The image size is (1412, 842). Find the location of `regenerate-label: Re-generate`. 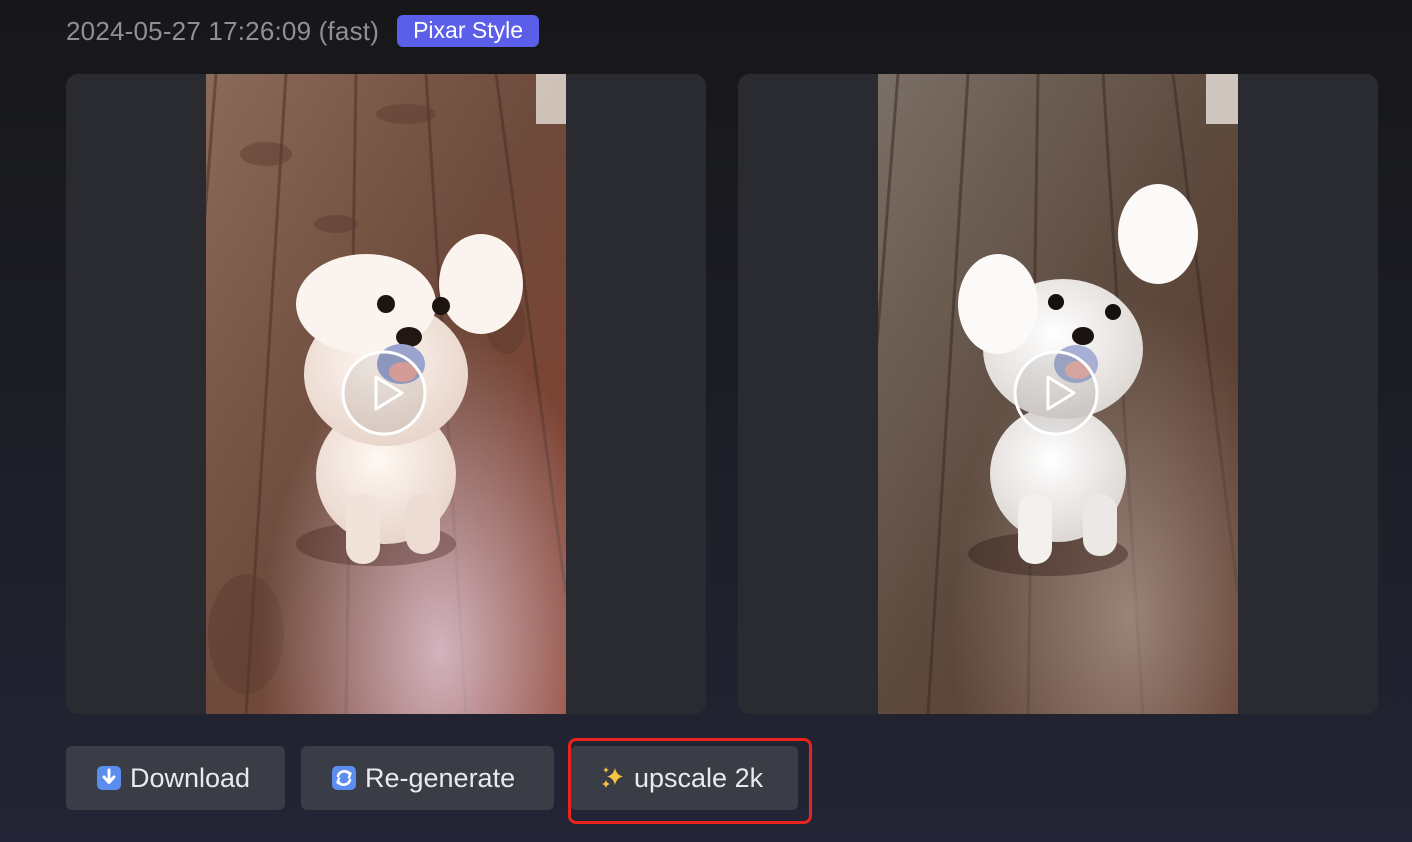

regenerate-label: Re-generate is located at coordinates (440, 777).